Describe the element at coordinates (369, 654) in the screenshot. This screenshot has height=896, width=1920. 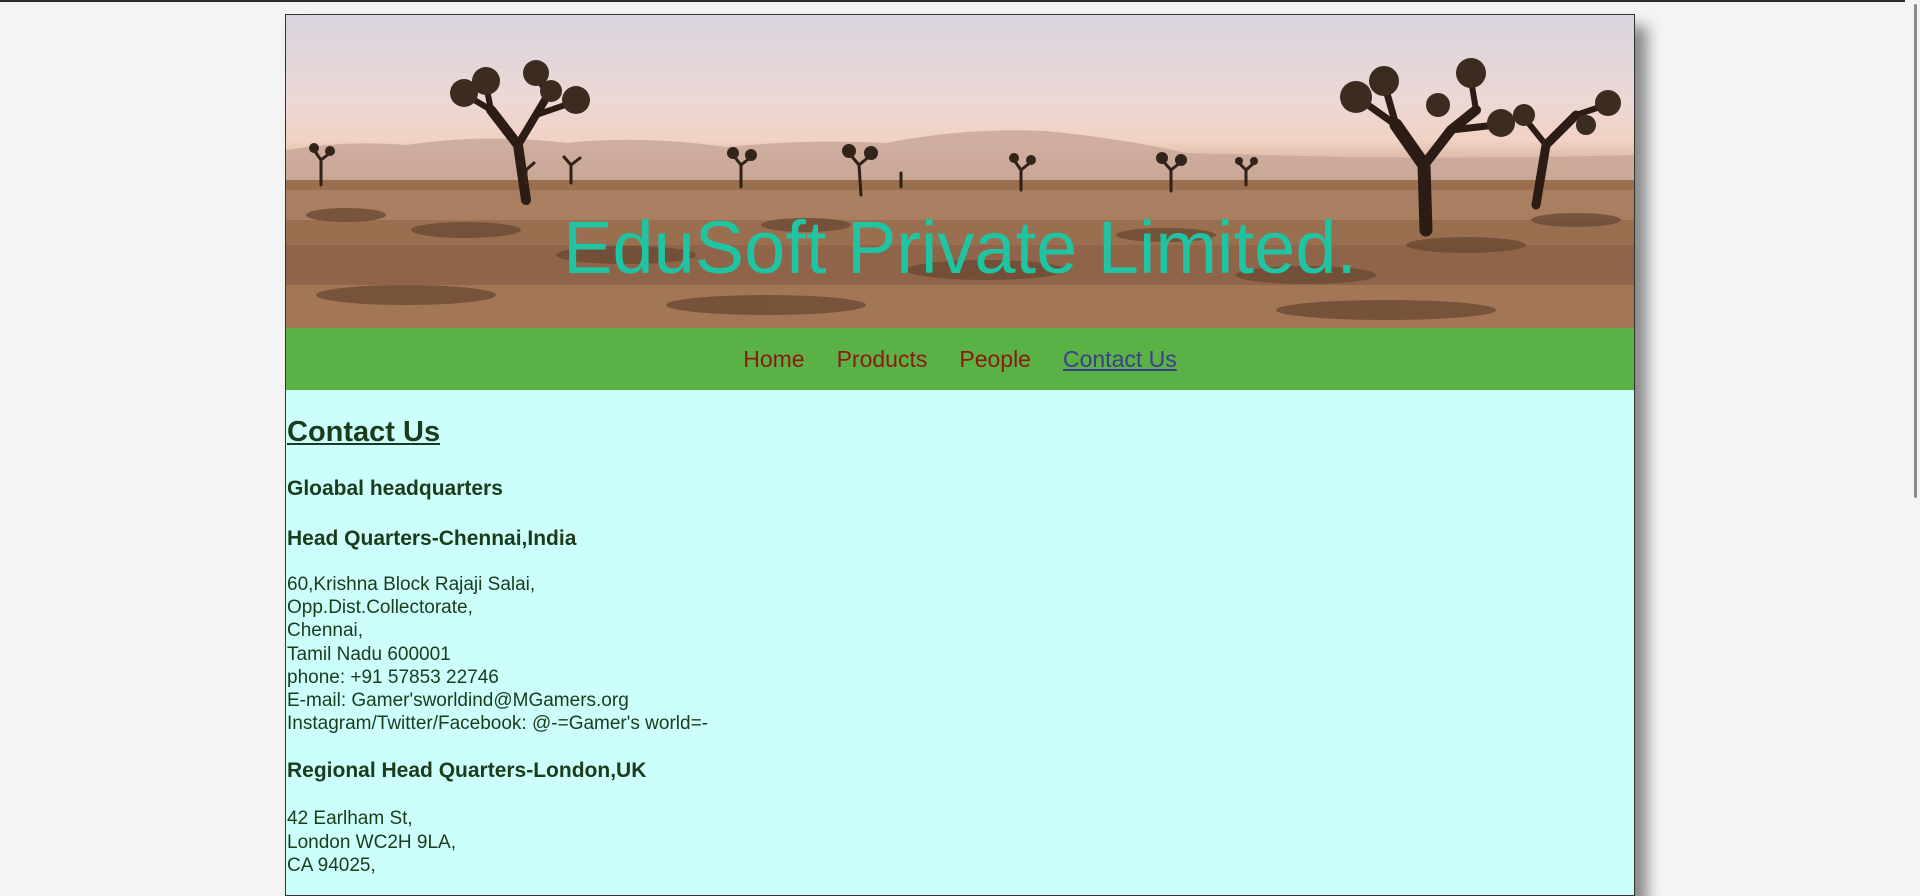
I see `address-line: Tamil Nadu 600001` at that location.